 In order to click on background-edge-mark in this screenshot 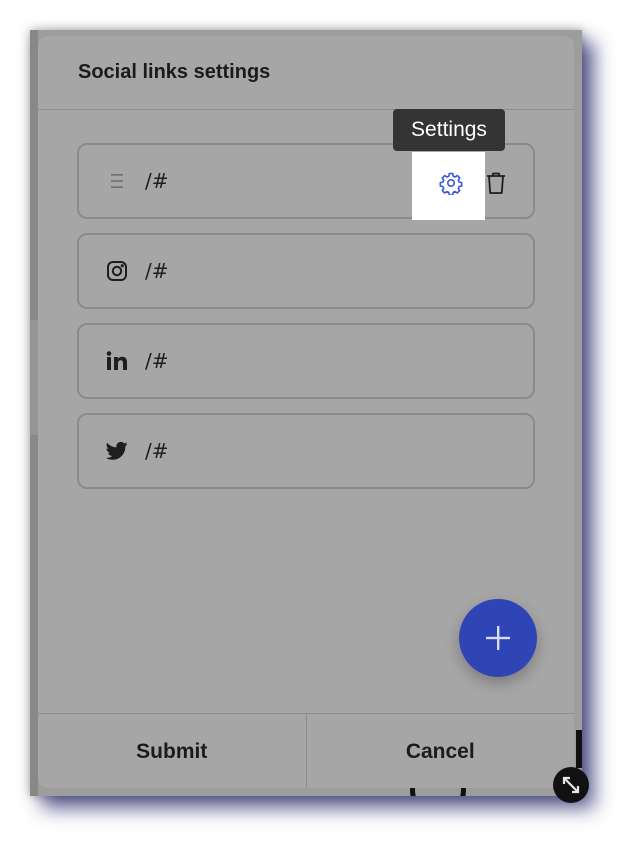, I will do `click(34, 377)`.